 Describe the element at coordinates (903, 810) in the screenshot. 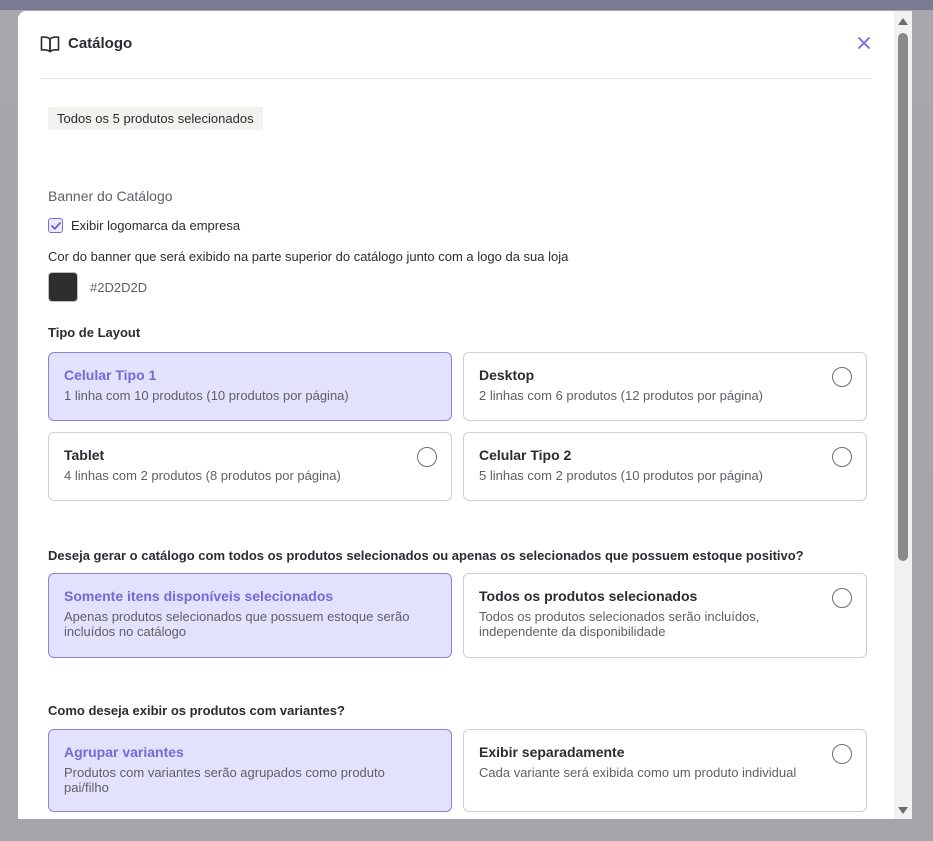

I see `scroll-down-arrow-icon` at that location.